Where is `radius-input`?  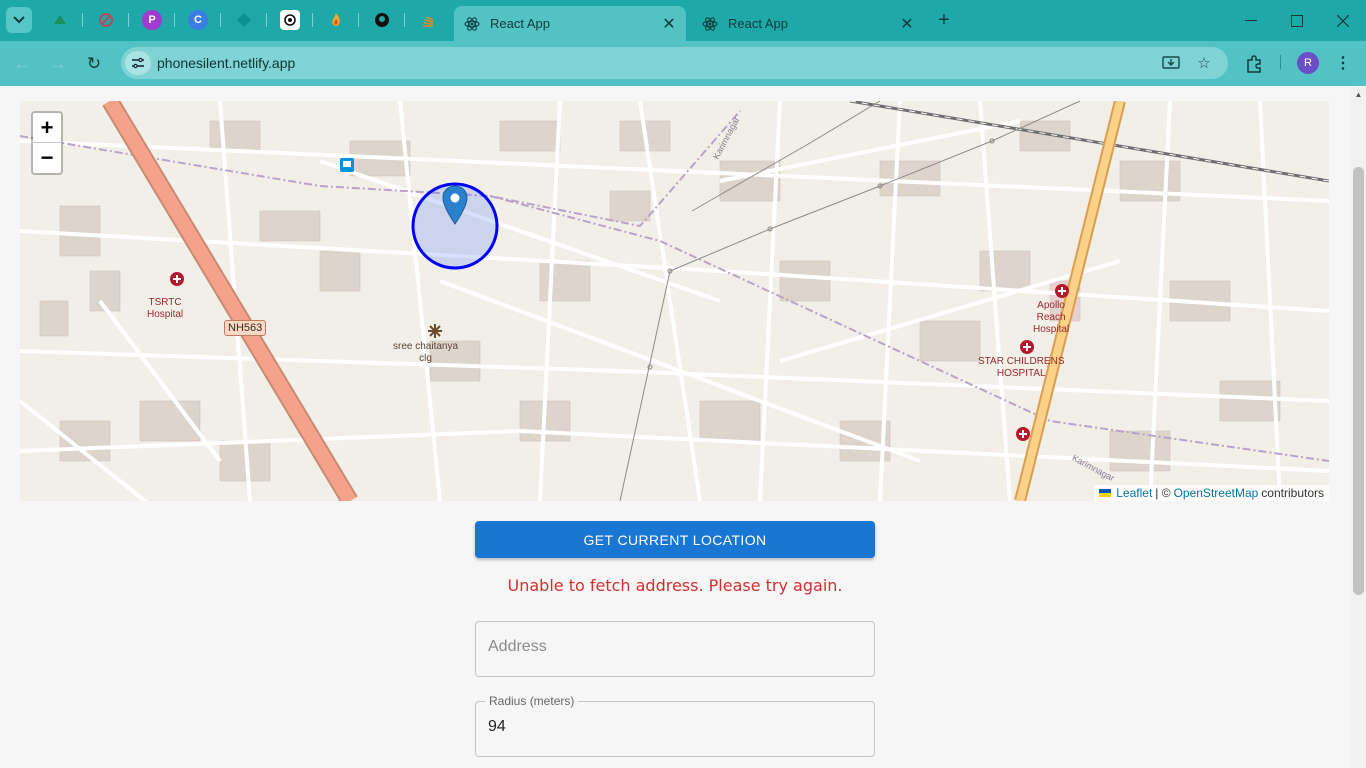 radius-input is located at coordinates (673, 727).